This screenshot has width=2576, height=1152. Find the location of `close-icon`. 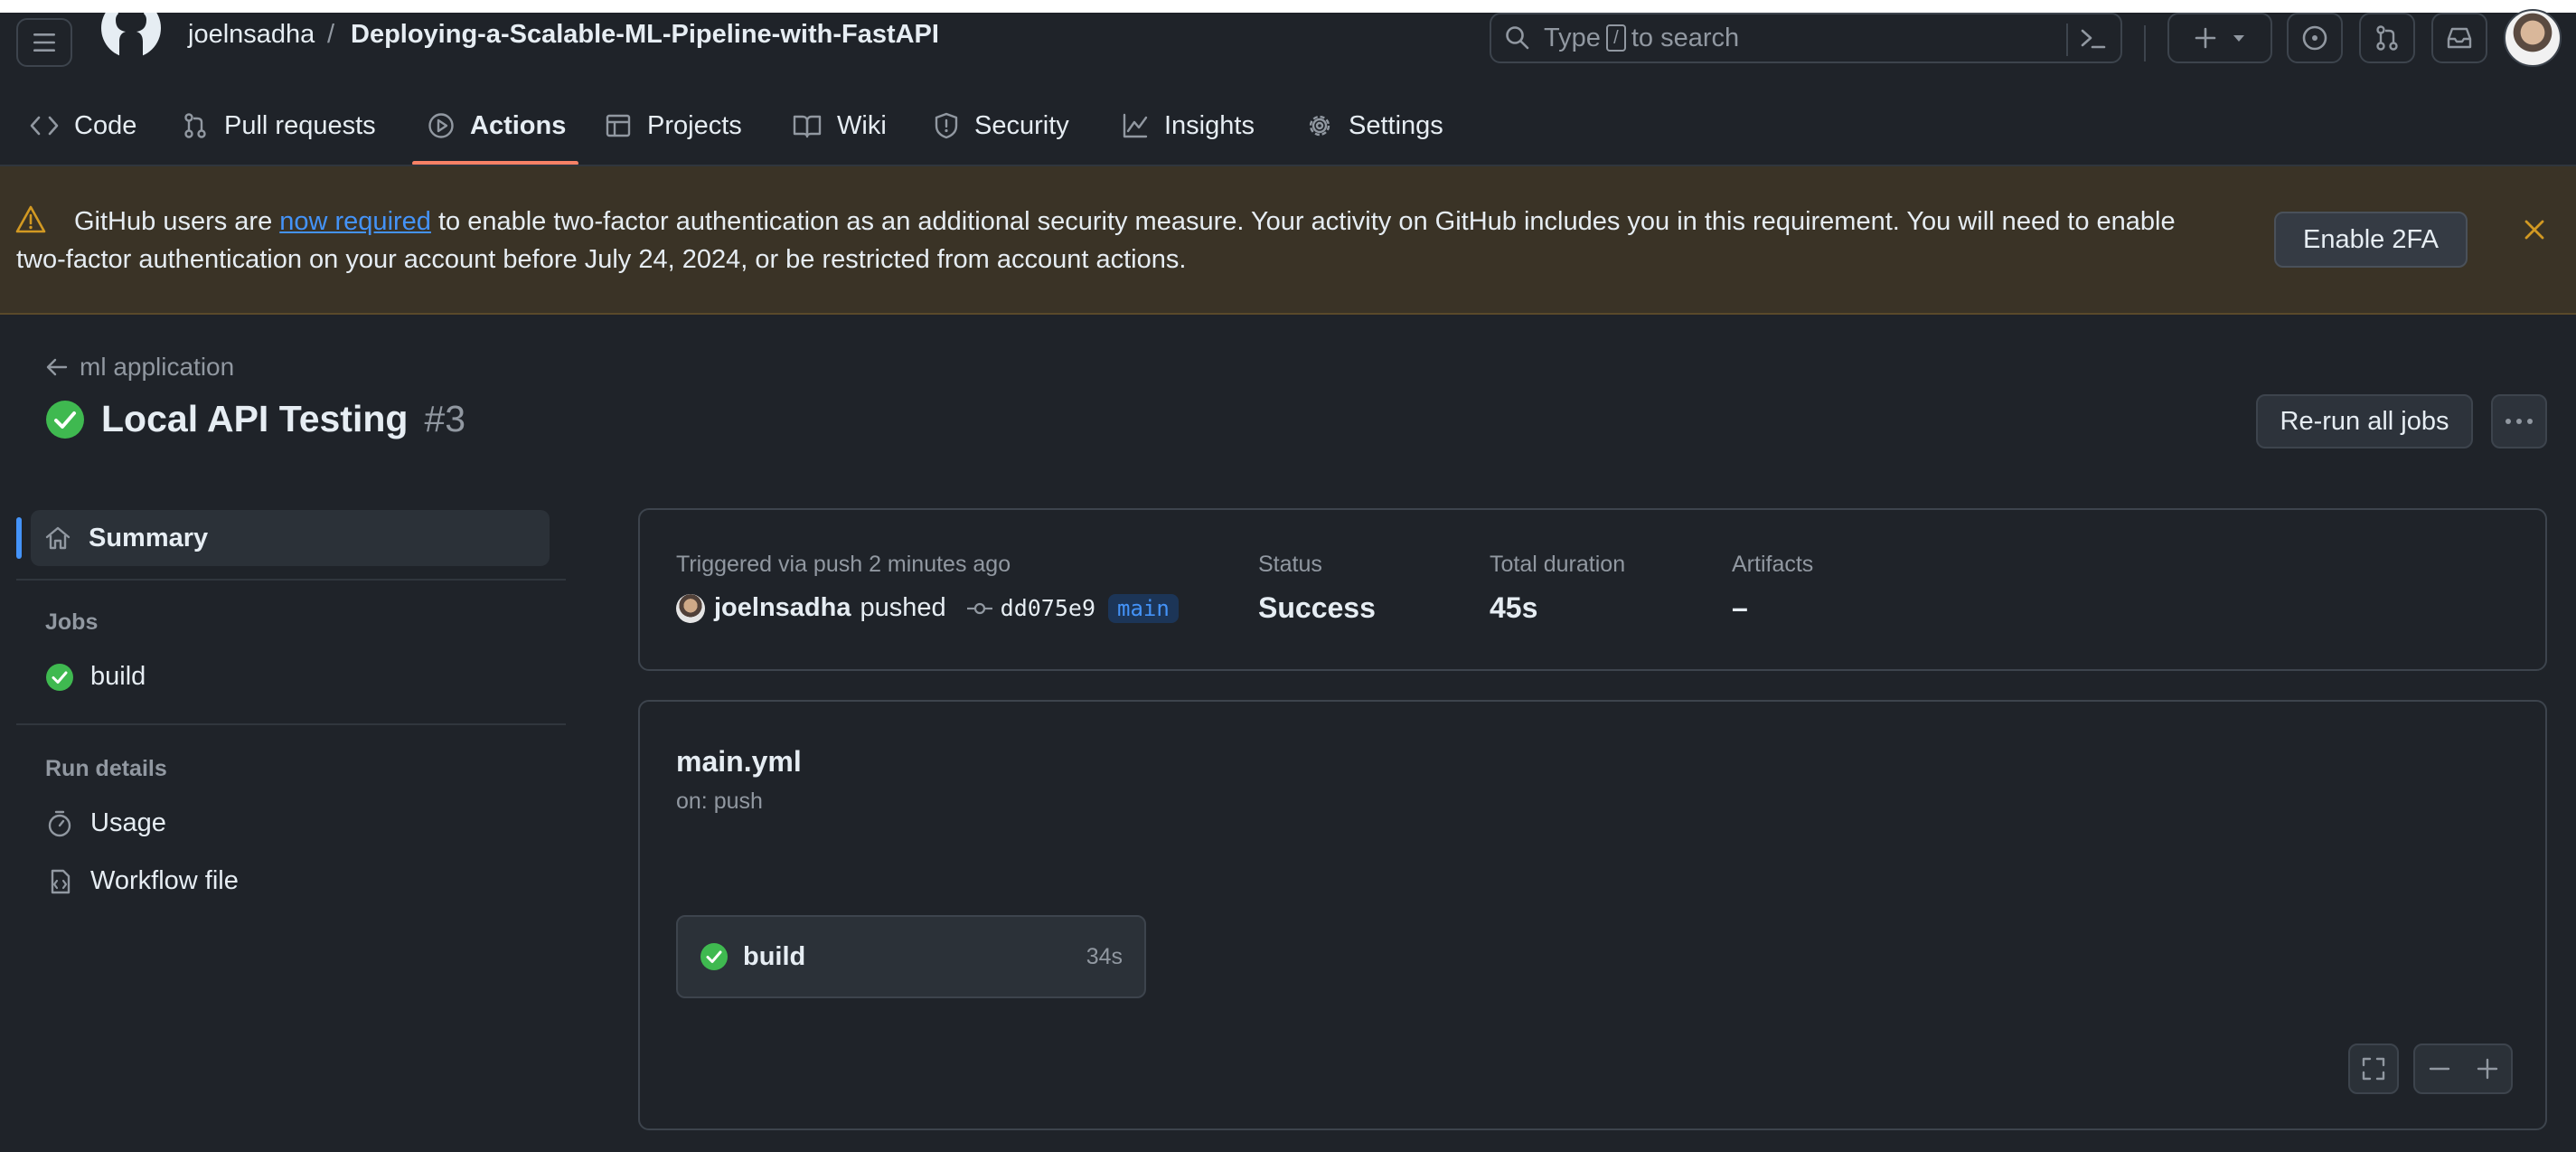

close-icon is located at coordinates (2534, 229).